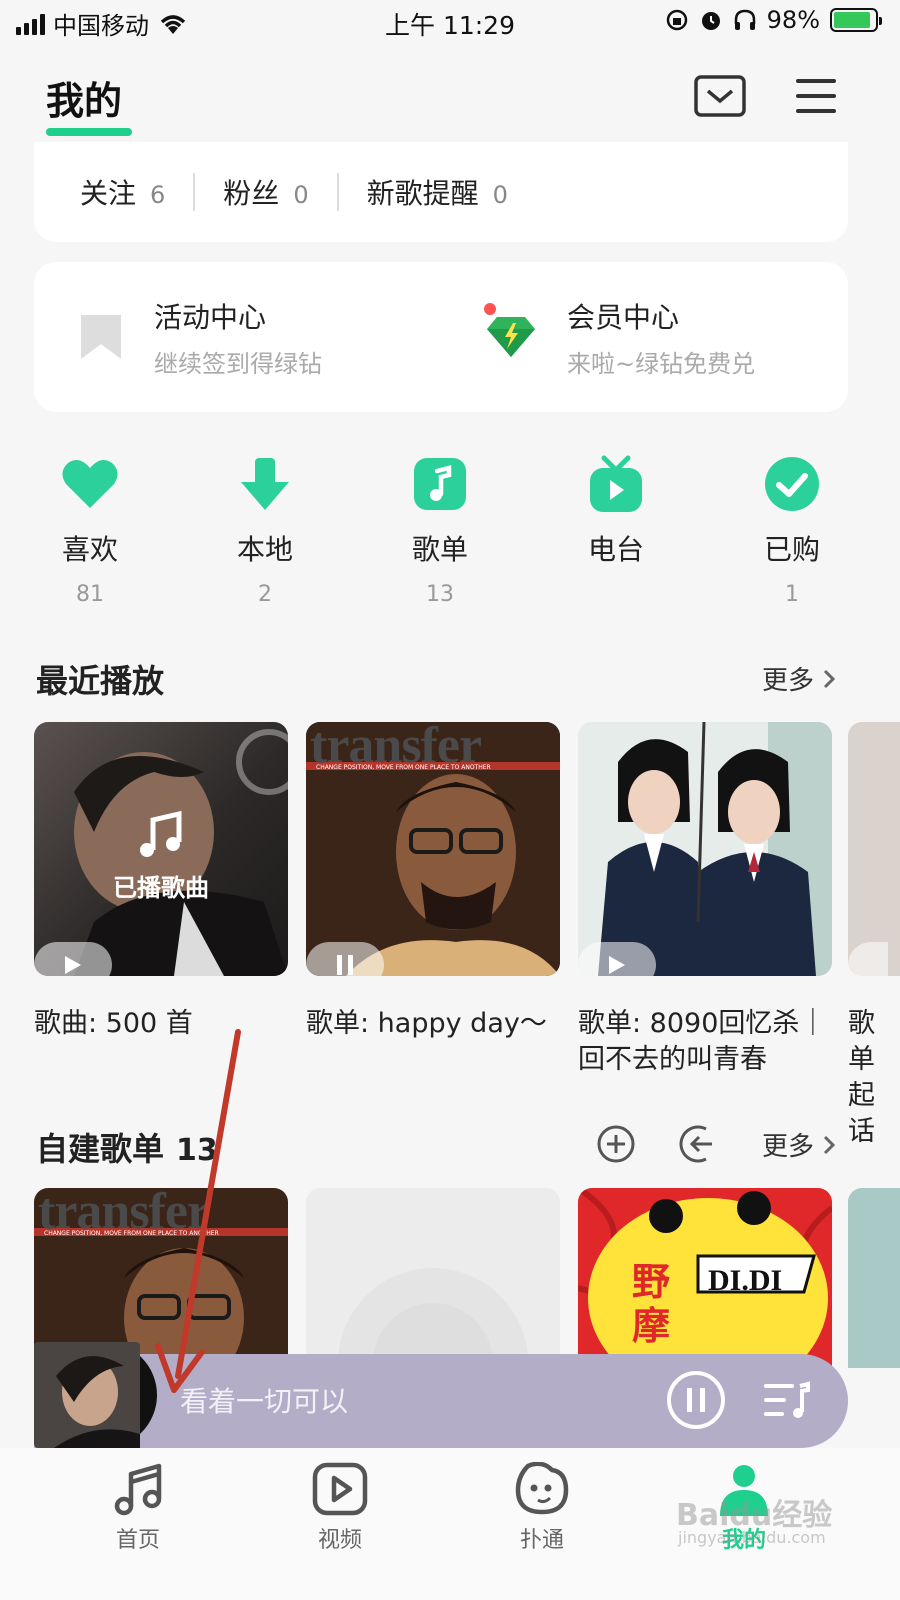 The height and width of the screenshot is (1600, 900). I want to click on menu-icon, so click(816, 96).